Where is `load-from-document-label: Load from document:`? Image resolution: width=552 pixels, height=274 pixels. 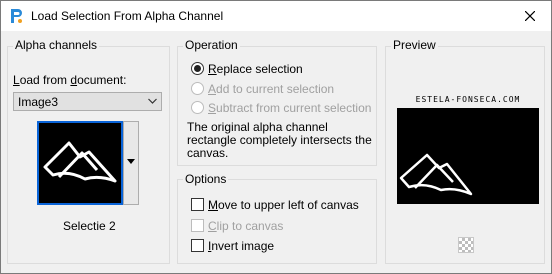 load-from-document-label: Load from document: is located at coordinates (70, 80).